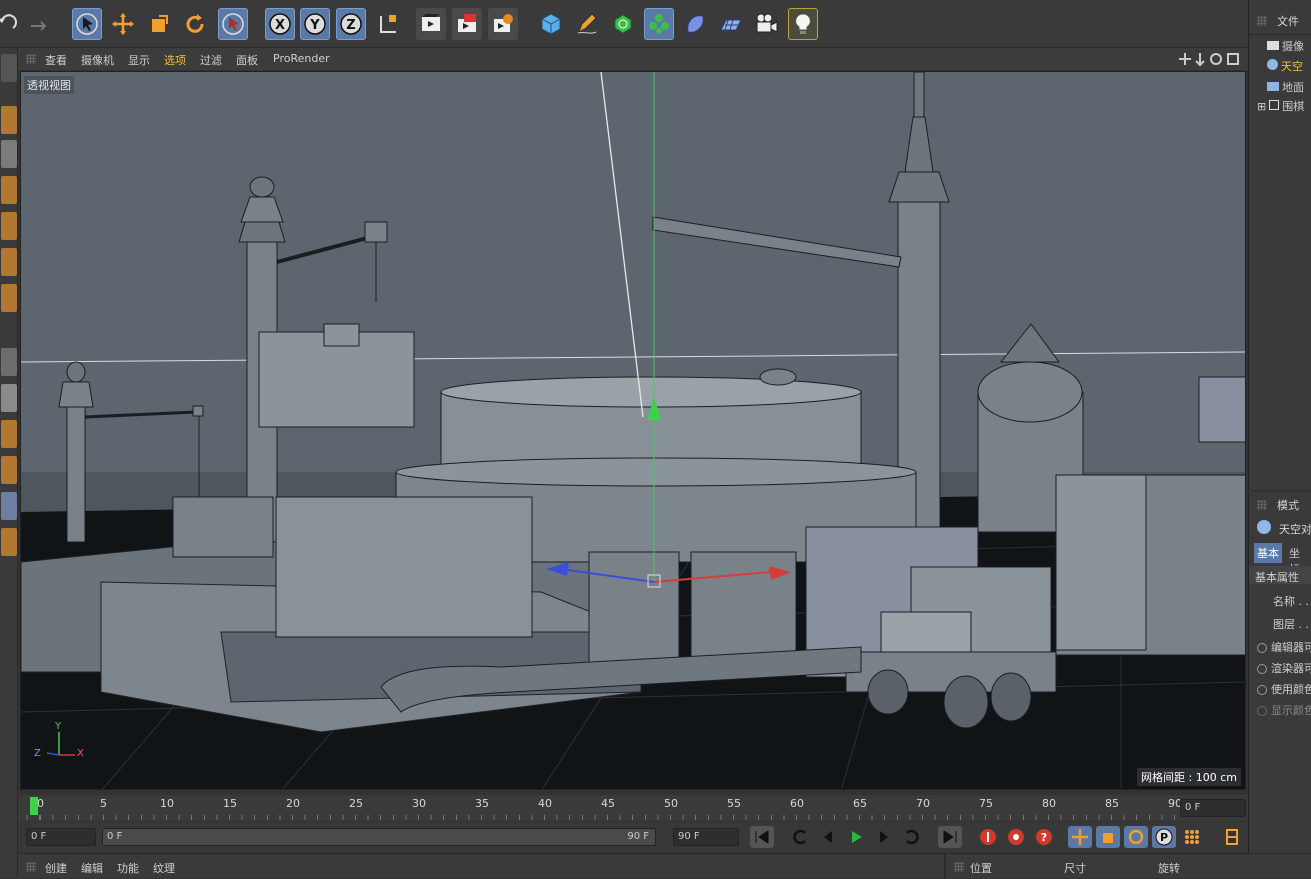  What do you see at coordinates (9, 120) in the screenshot?
I see `model-mode-icon` at bounding box center [9, 120].